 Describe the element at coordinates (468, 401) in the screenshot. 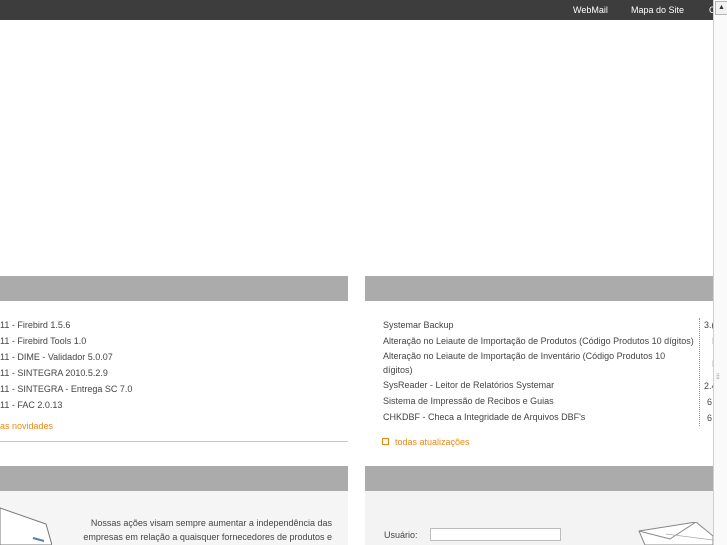

I see `update-item: Sistema de Impressão de Recibos e Guias` at that location.